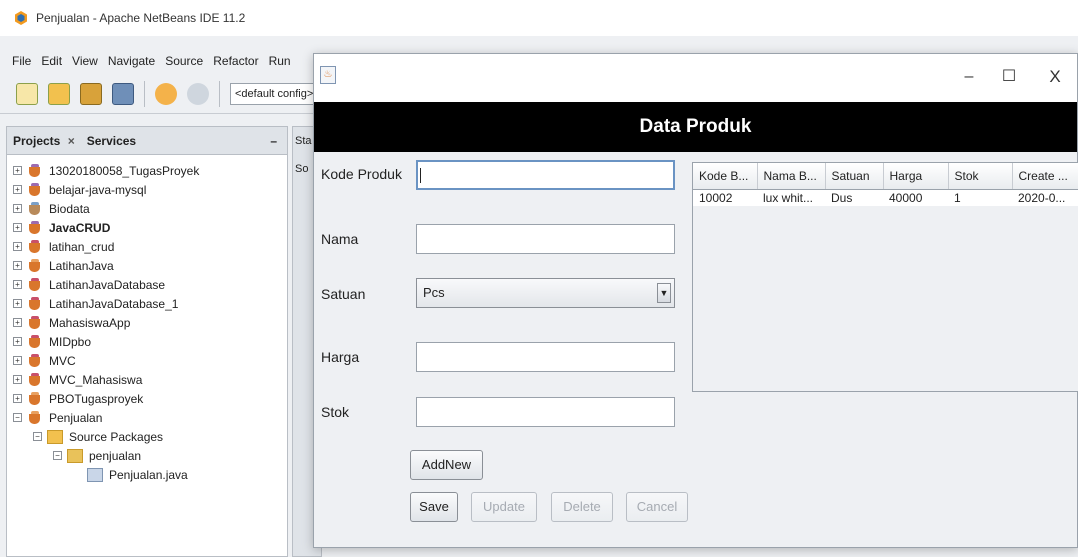 This screenshot has height=557, width=1078. Describe the element at coordinates (96, 379) in the screenshot. I see `tree-item-label: MVC_Mahasiswa` at that location.